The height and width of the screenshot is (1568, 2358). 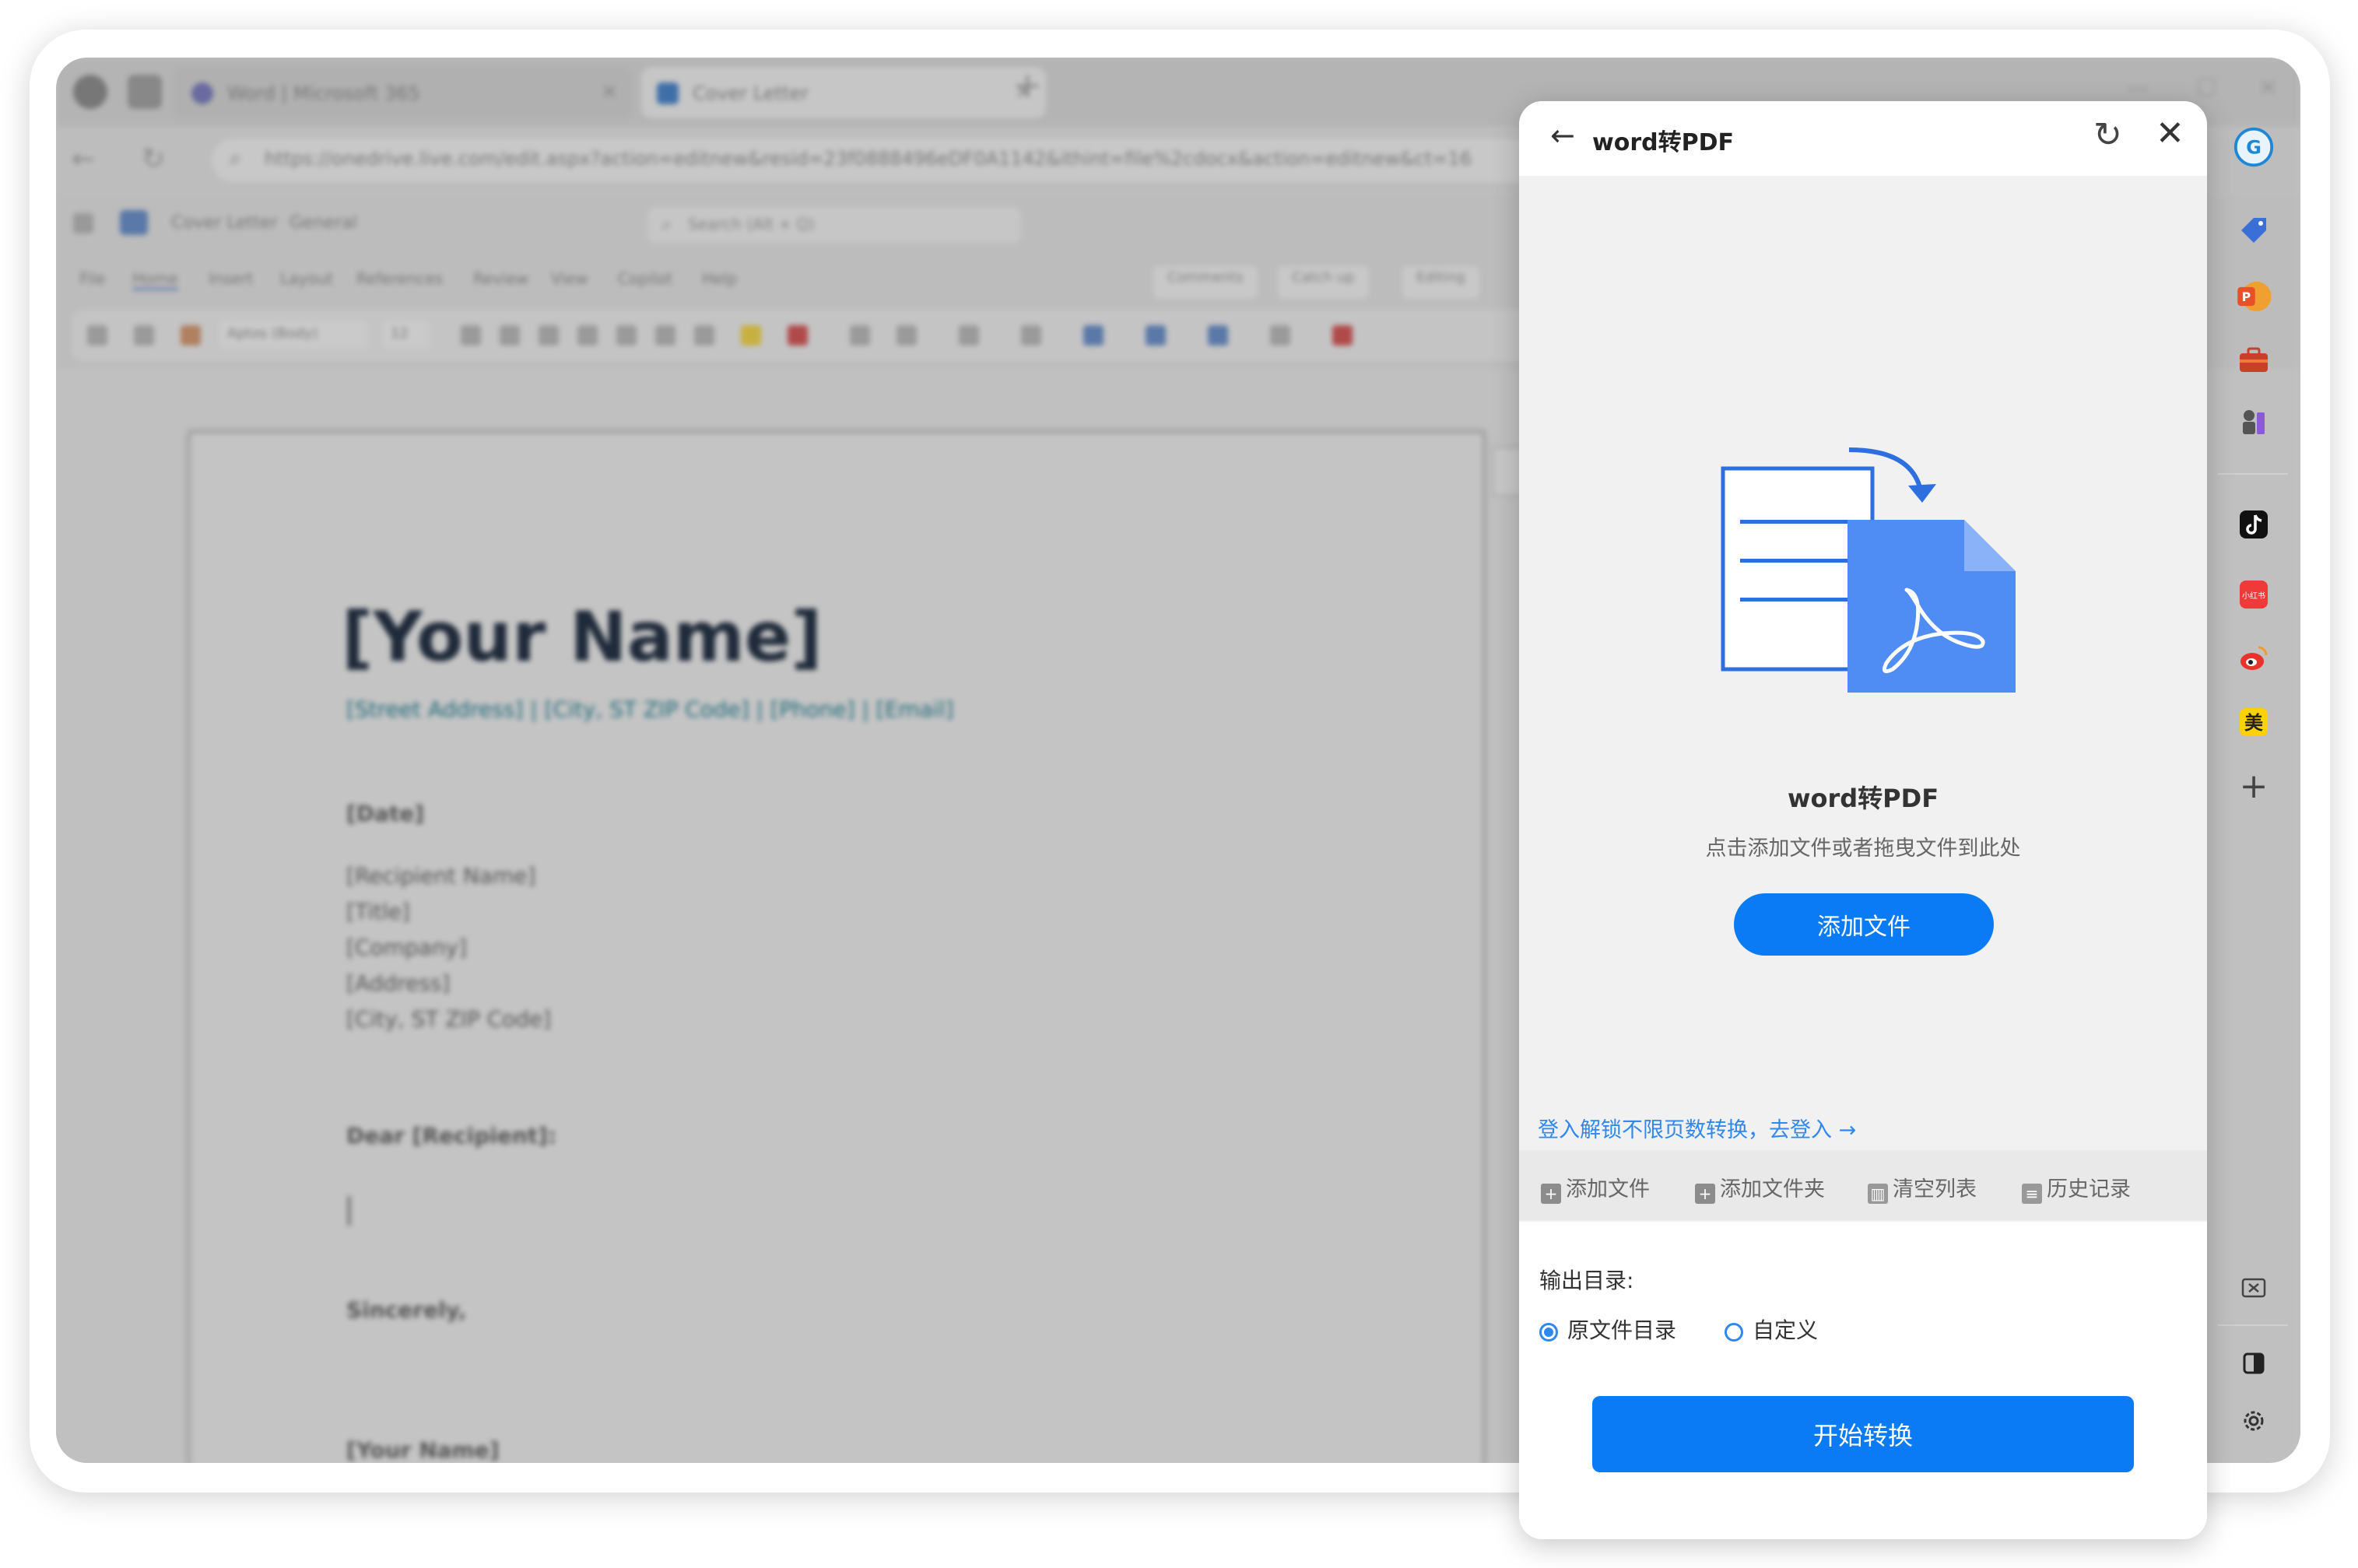 What do you see at coordinates (834, 225) in the screenshot?
I see `word-search-input: ⌕ Search (Alt + Q)` at bounding box center [834, 225].